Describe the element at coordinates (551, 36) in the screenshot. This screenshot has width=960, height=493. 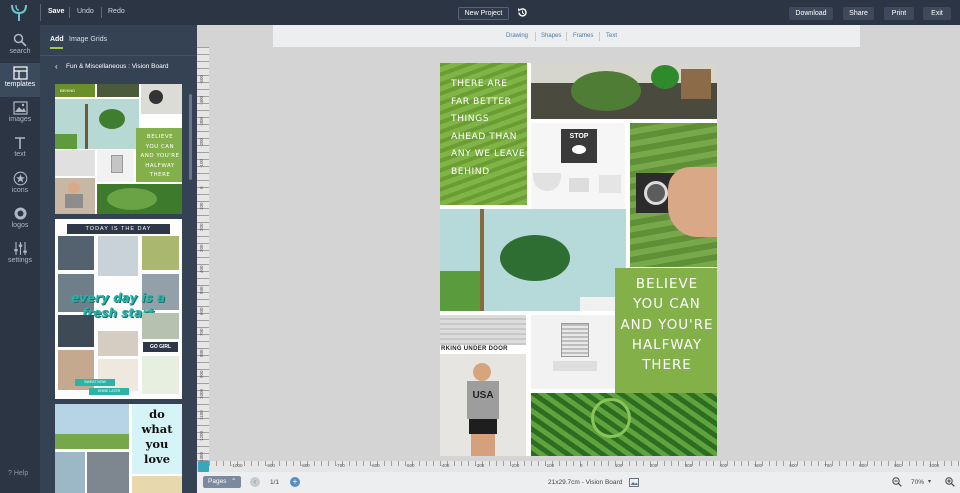
I see `shapes-tool: Shapes` at that location.